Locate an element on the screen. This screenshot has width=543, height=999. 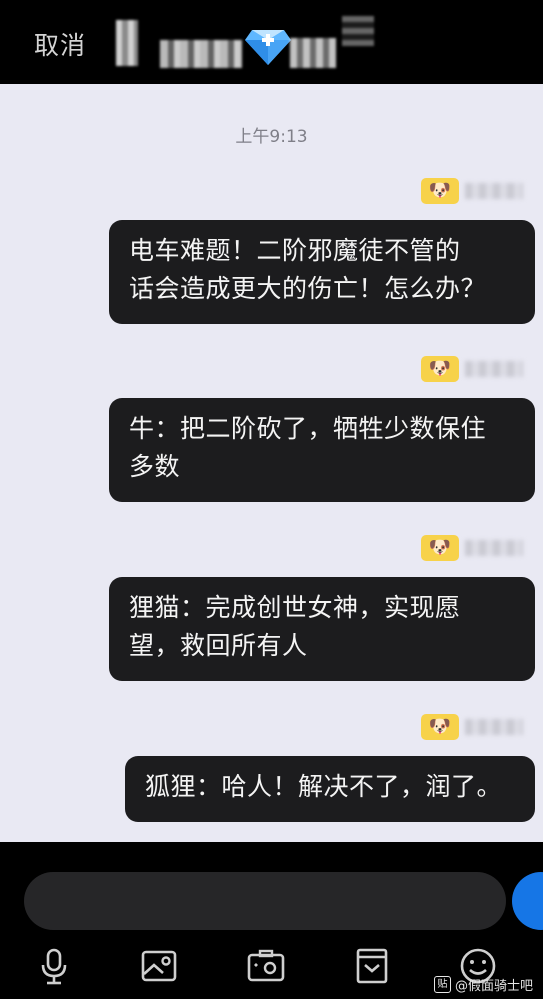
message-bubble: 狐狸：哈人！解决不了，润了。 is located at coordinates (330, 789).